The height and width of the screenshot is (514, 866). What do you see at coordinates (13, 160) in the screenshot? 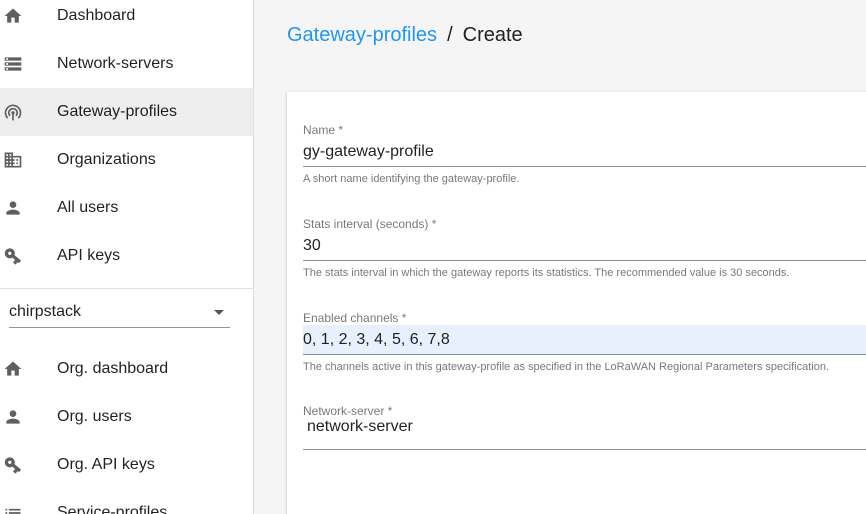
I see `domain-icon` at bounding box center [13, 160].